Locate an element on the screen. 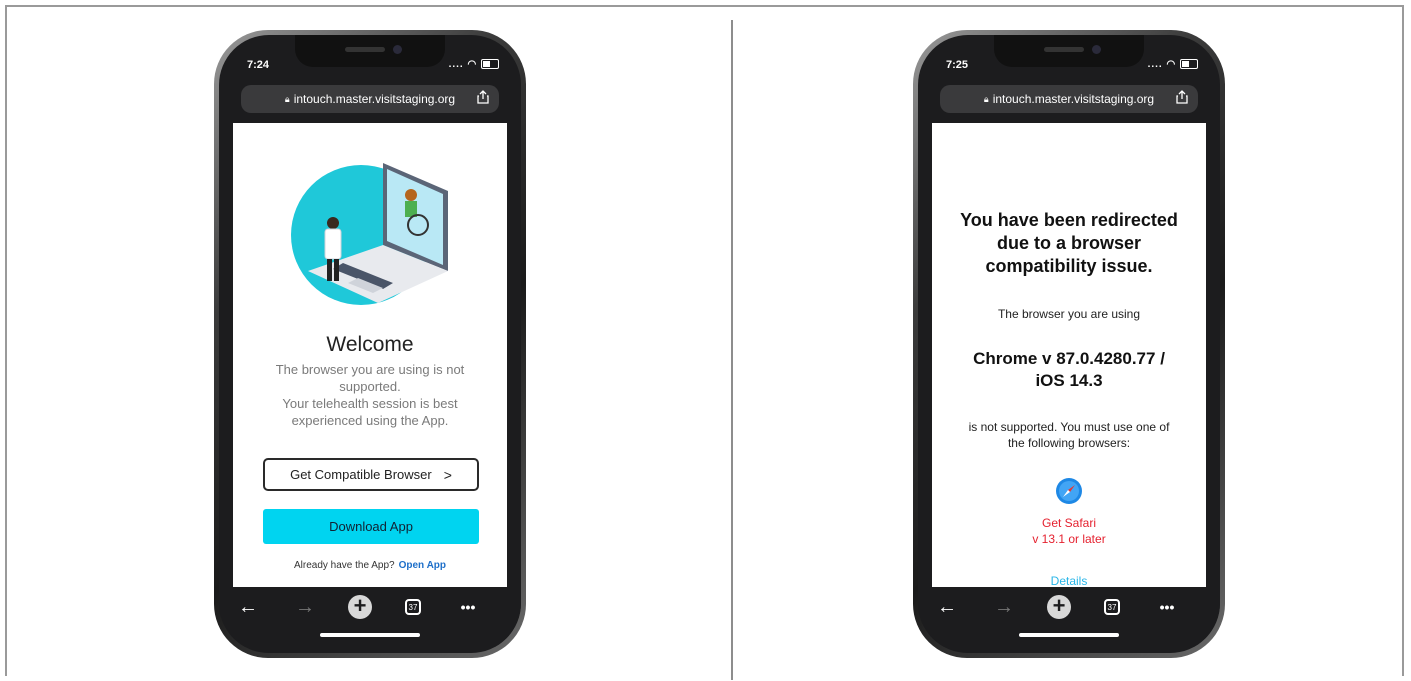 The image size is (1411, 681). open-app-link: Open App is located at coordinates (422, 565).